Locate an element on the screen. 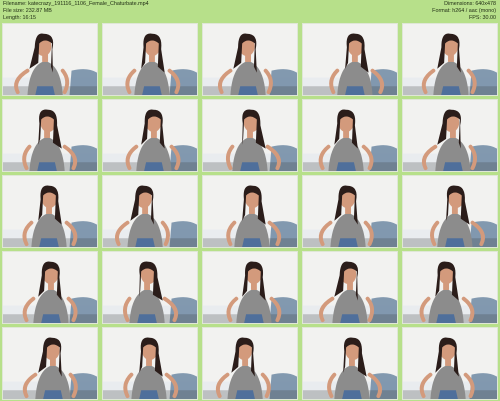 Image resolution: width=500 pixels, height=401 pixels. filesize-label: File size: 232.87 MB is located at coordinates (27, 11).